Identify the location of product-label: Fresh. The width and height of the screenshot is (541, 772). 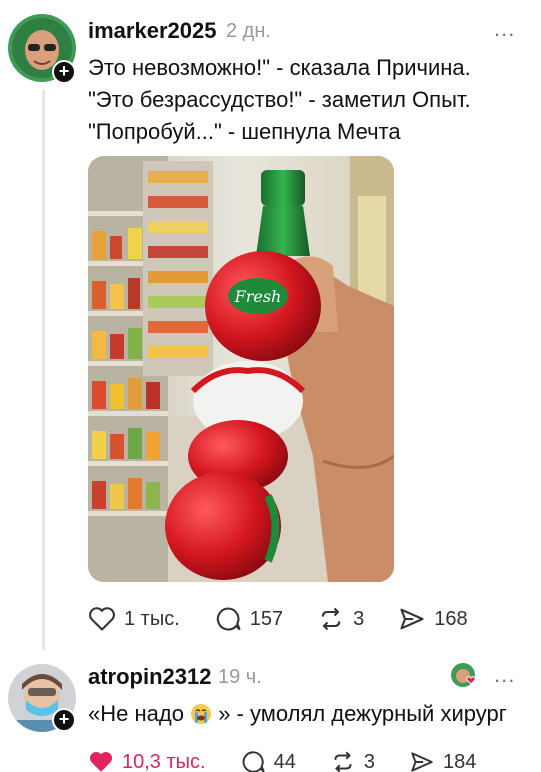
(258, 296).